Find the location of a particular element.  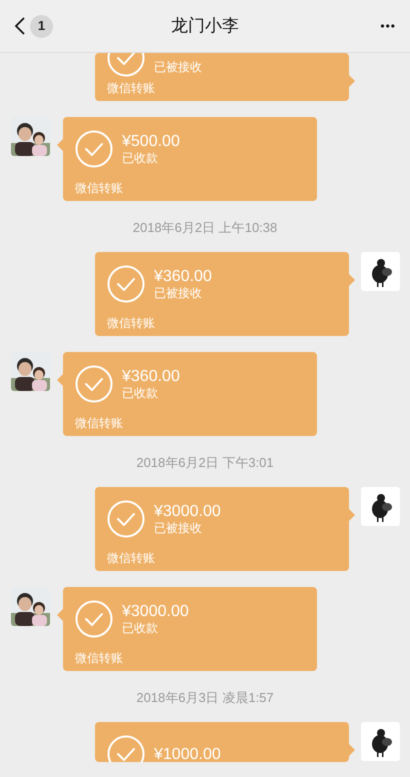

transfer-card: ¥360.00 已被接收 微信转账 is located at coordinates (222, 294).